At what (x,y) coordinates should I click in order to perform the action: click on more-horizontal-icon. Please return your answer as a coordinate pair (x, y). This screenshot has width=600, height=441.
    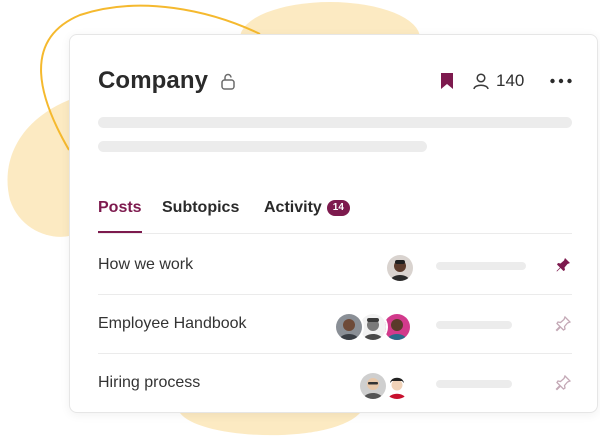
    Looking at the image, I should click on (561, 81).